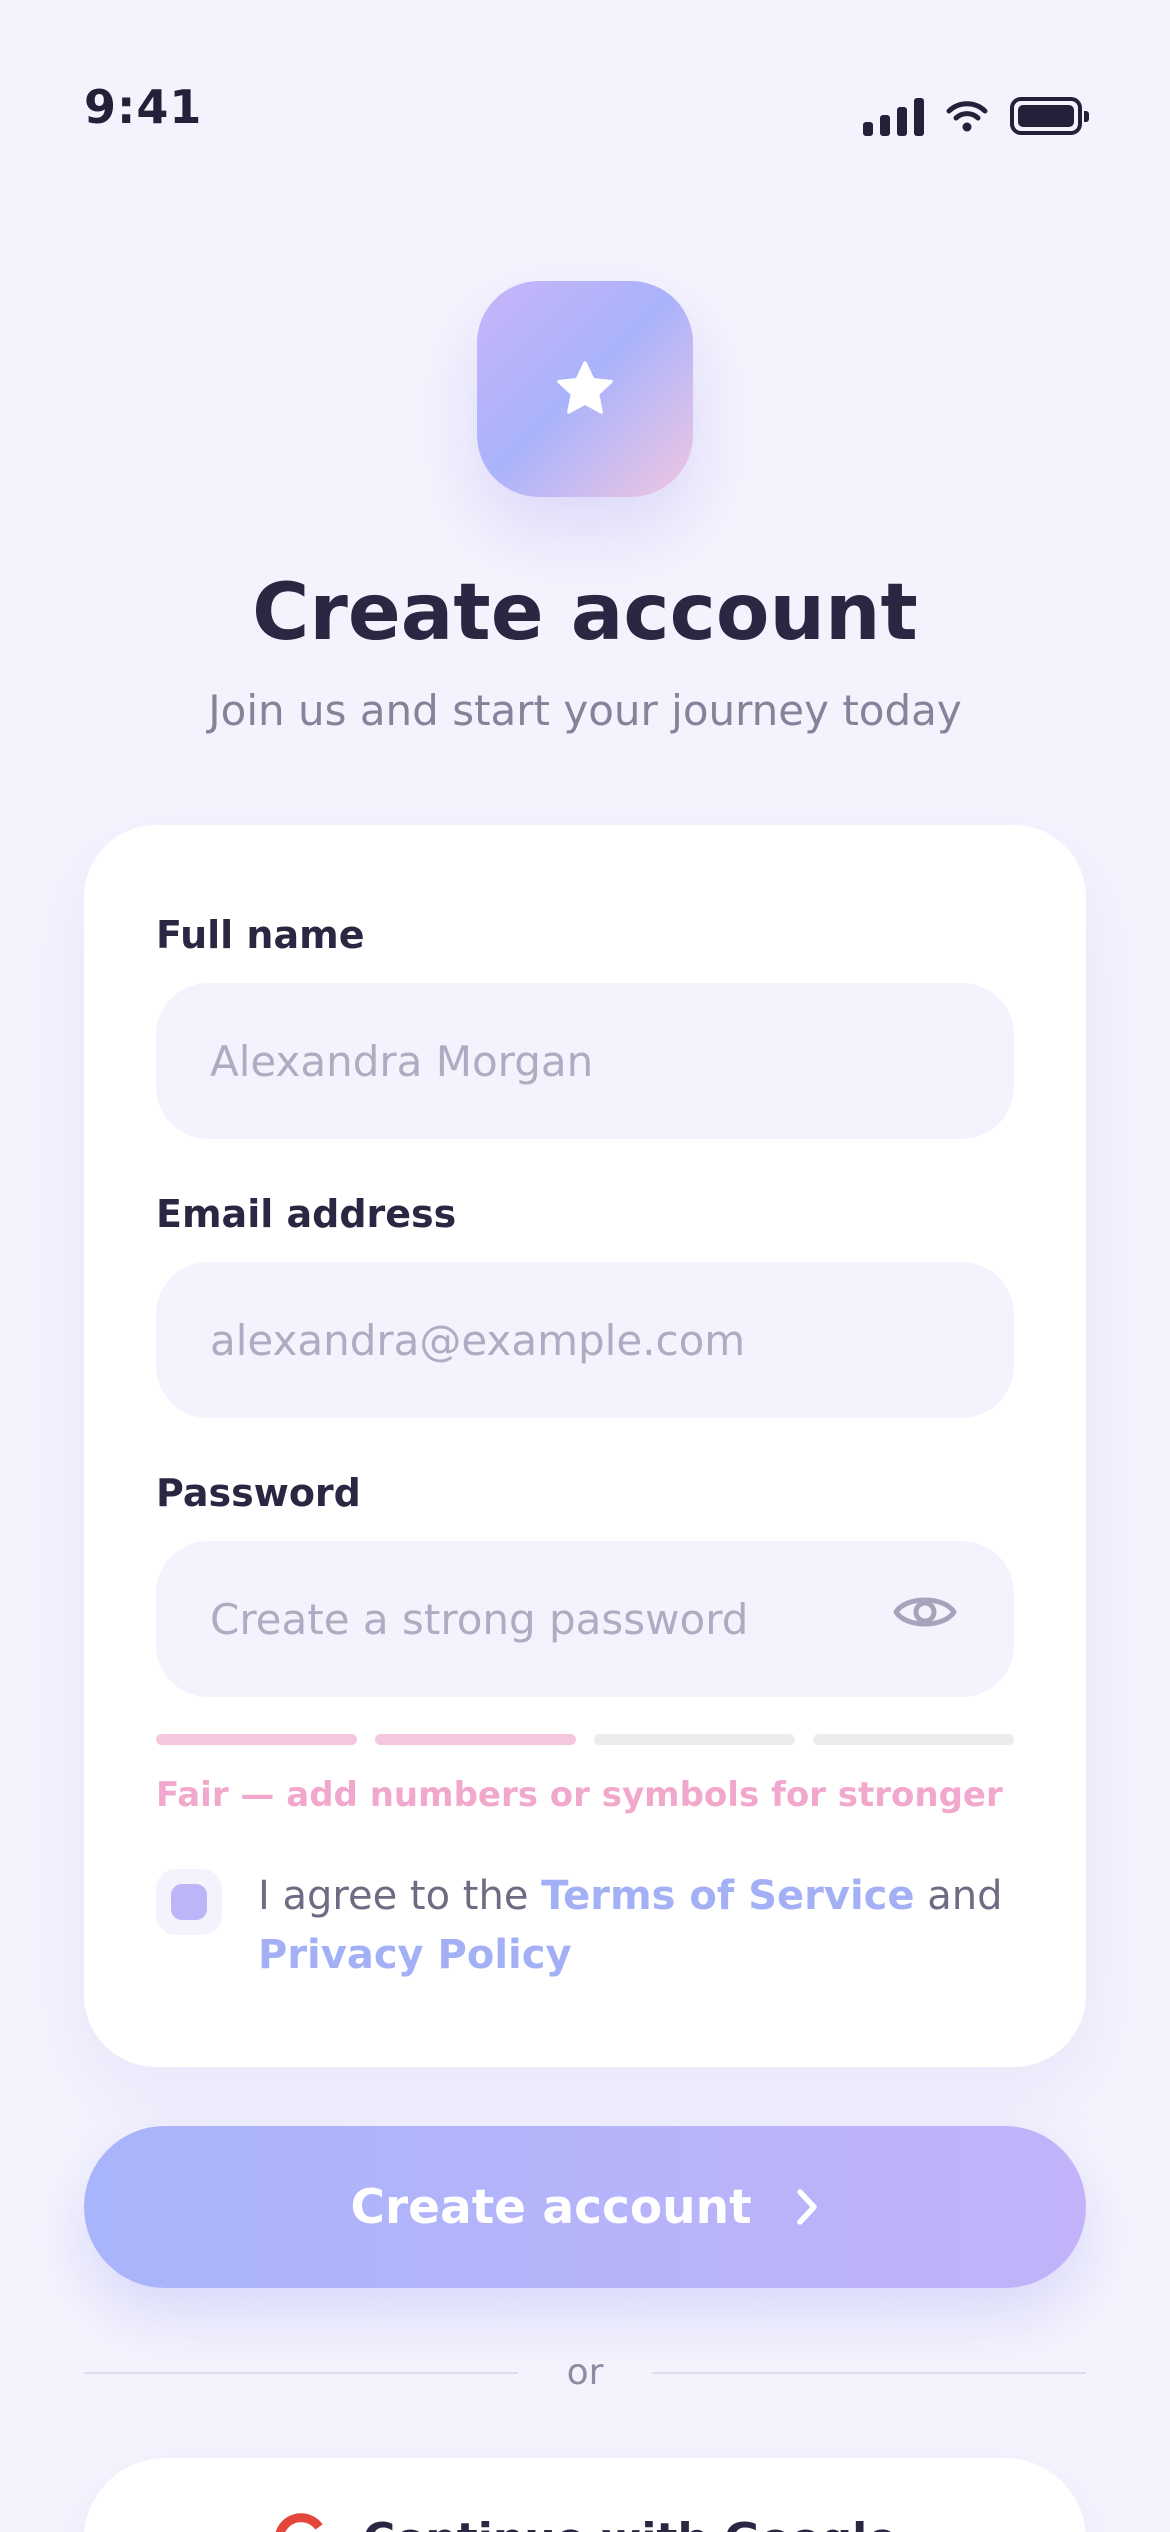  I want to click on page-subtitle: Join us and start your journey today, so click(585, 710).